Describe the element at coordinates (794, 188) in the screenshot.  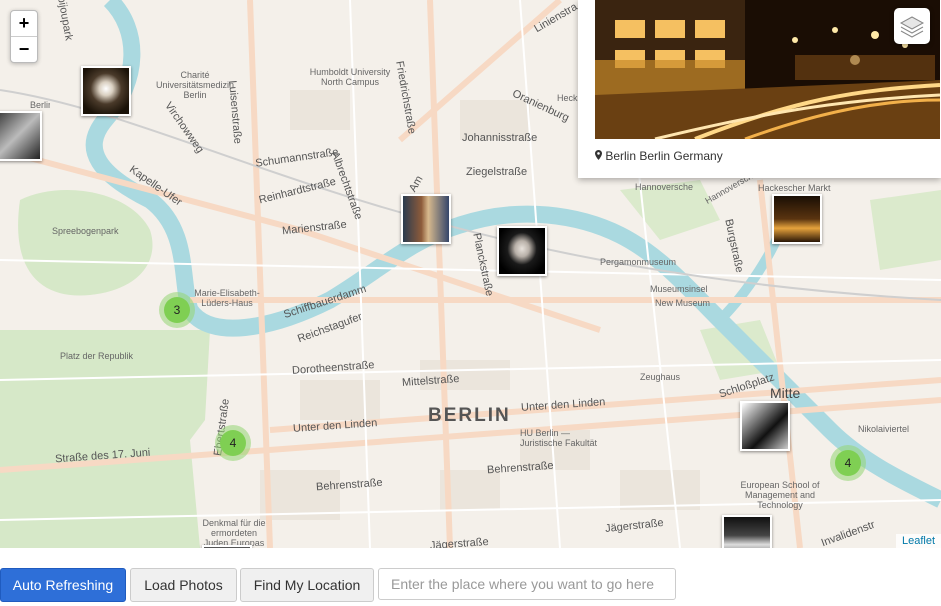
I see `place-label: Hackescher Markt` at that location.